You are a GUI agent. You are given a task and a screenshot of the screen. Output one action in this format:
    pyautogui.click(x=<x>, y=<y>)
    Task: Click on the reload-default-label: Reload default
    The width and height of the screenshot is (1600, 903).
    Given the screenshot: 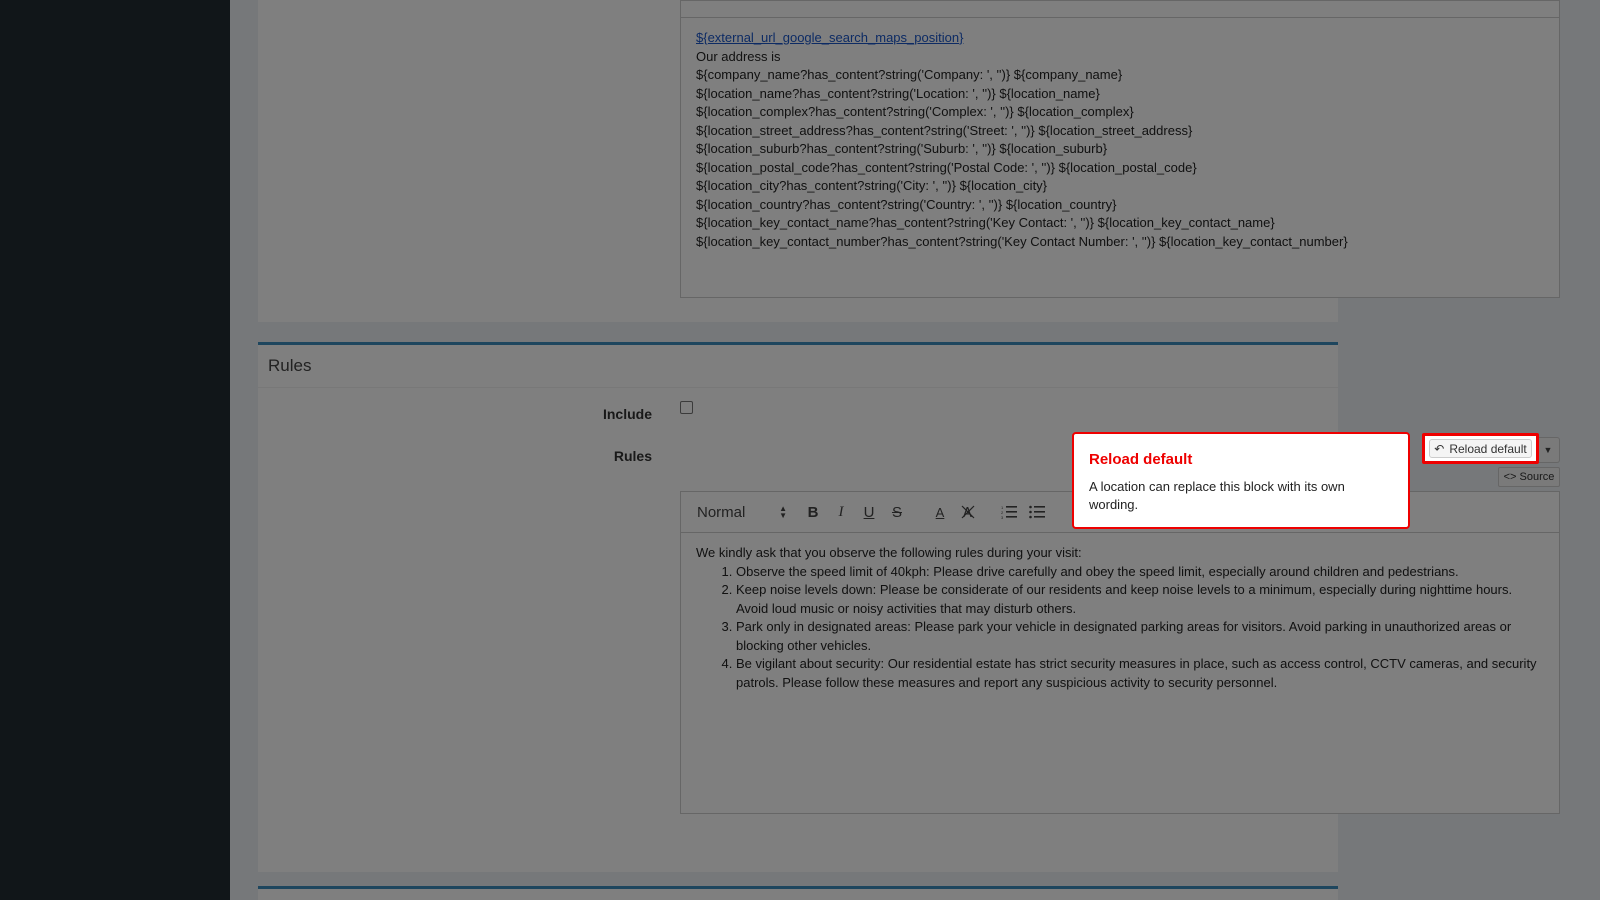 What is the action you would take?
    pyautogui.click(x=1488, y=448)
    